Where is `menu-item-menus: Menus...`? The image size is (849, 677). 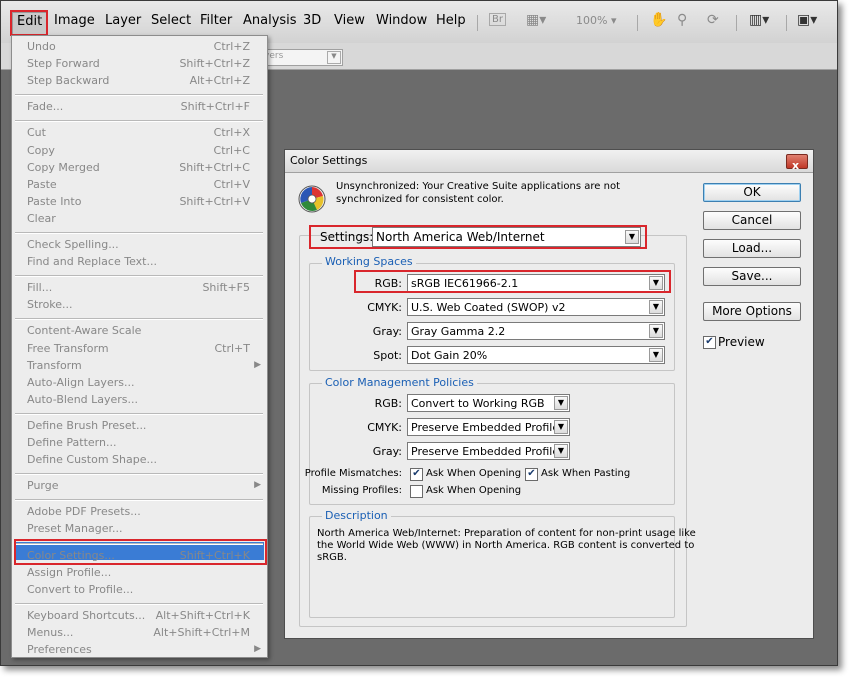 menu-item-menus: Menus... is located at coordinates (50, 632).